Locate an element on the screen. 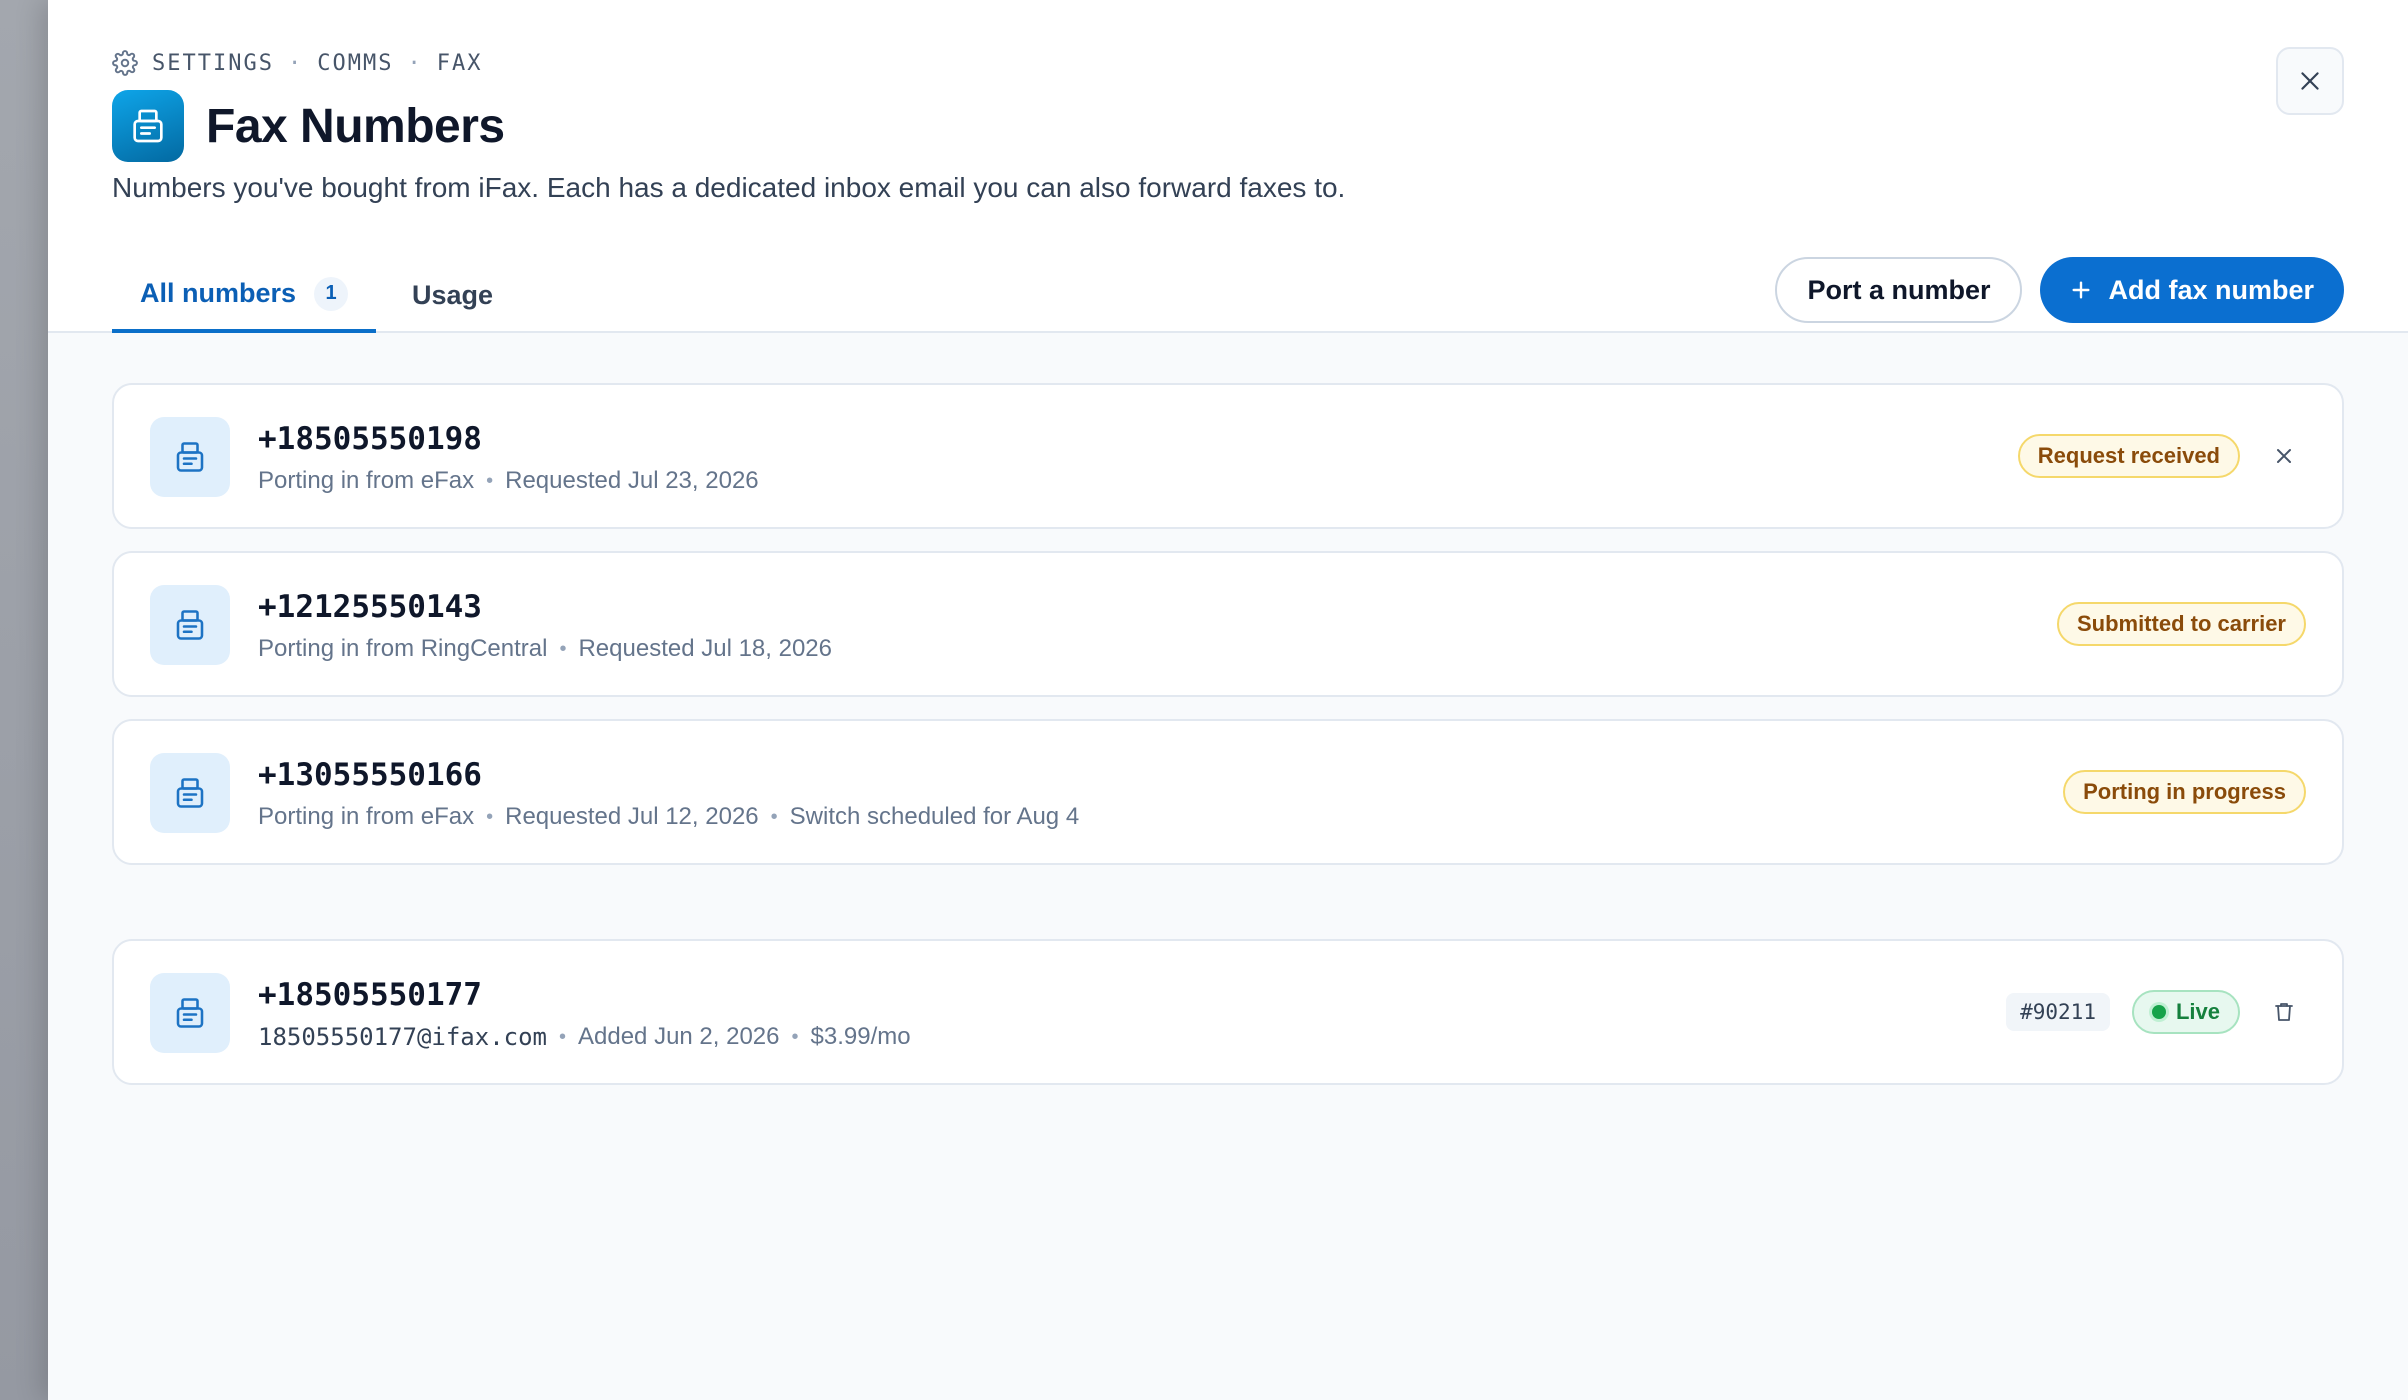 The width and height of the screenshot is (2408, 1400). close-button is located at coordinates (2310, 81).